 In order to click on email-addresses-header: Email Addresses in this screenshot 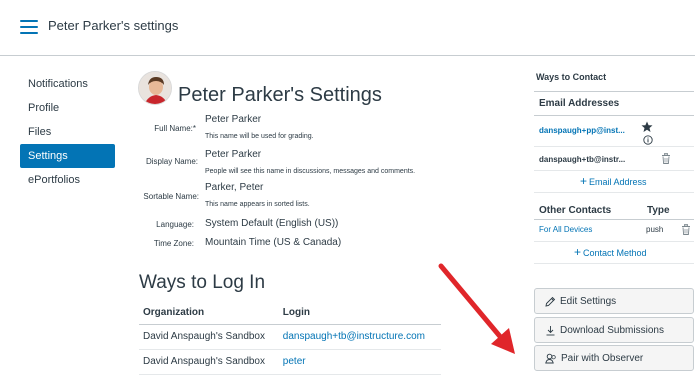, I will do `click(579, 103)`.